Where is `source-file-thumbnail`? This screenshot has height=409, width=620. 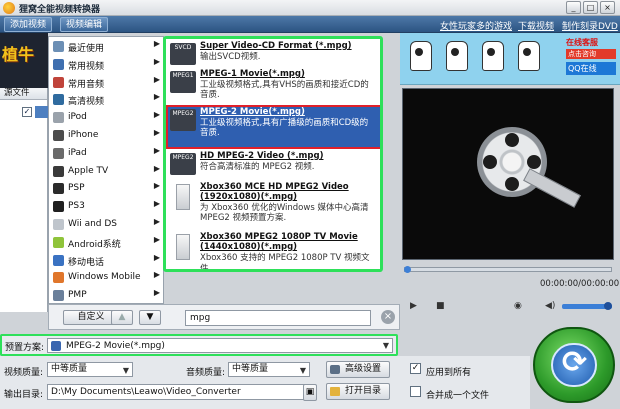
source-file-thumbnail is located at coordinates (41, 112).